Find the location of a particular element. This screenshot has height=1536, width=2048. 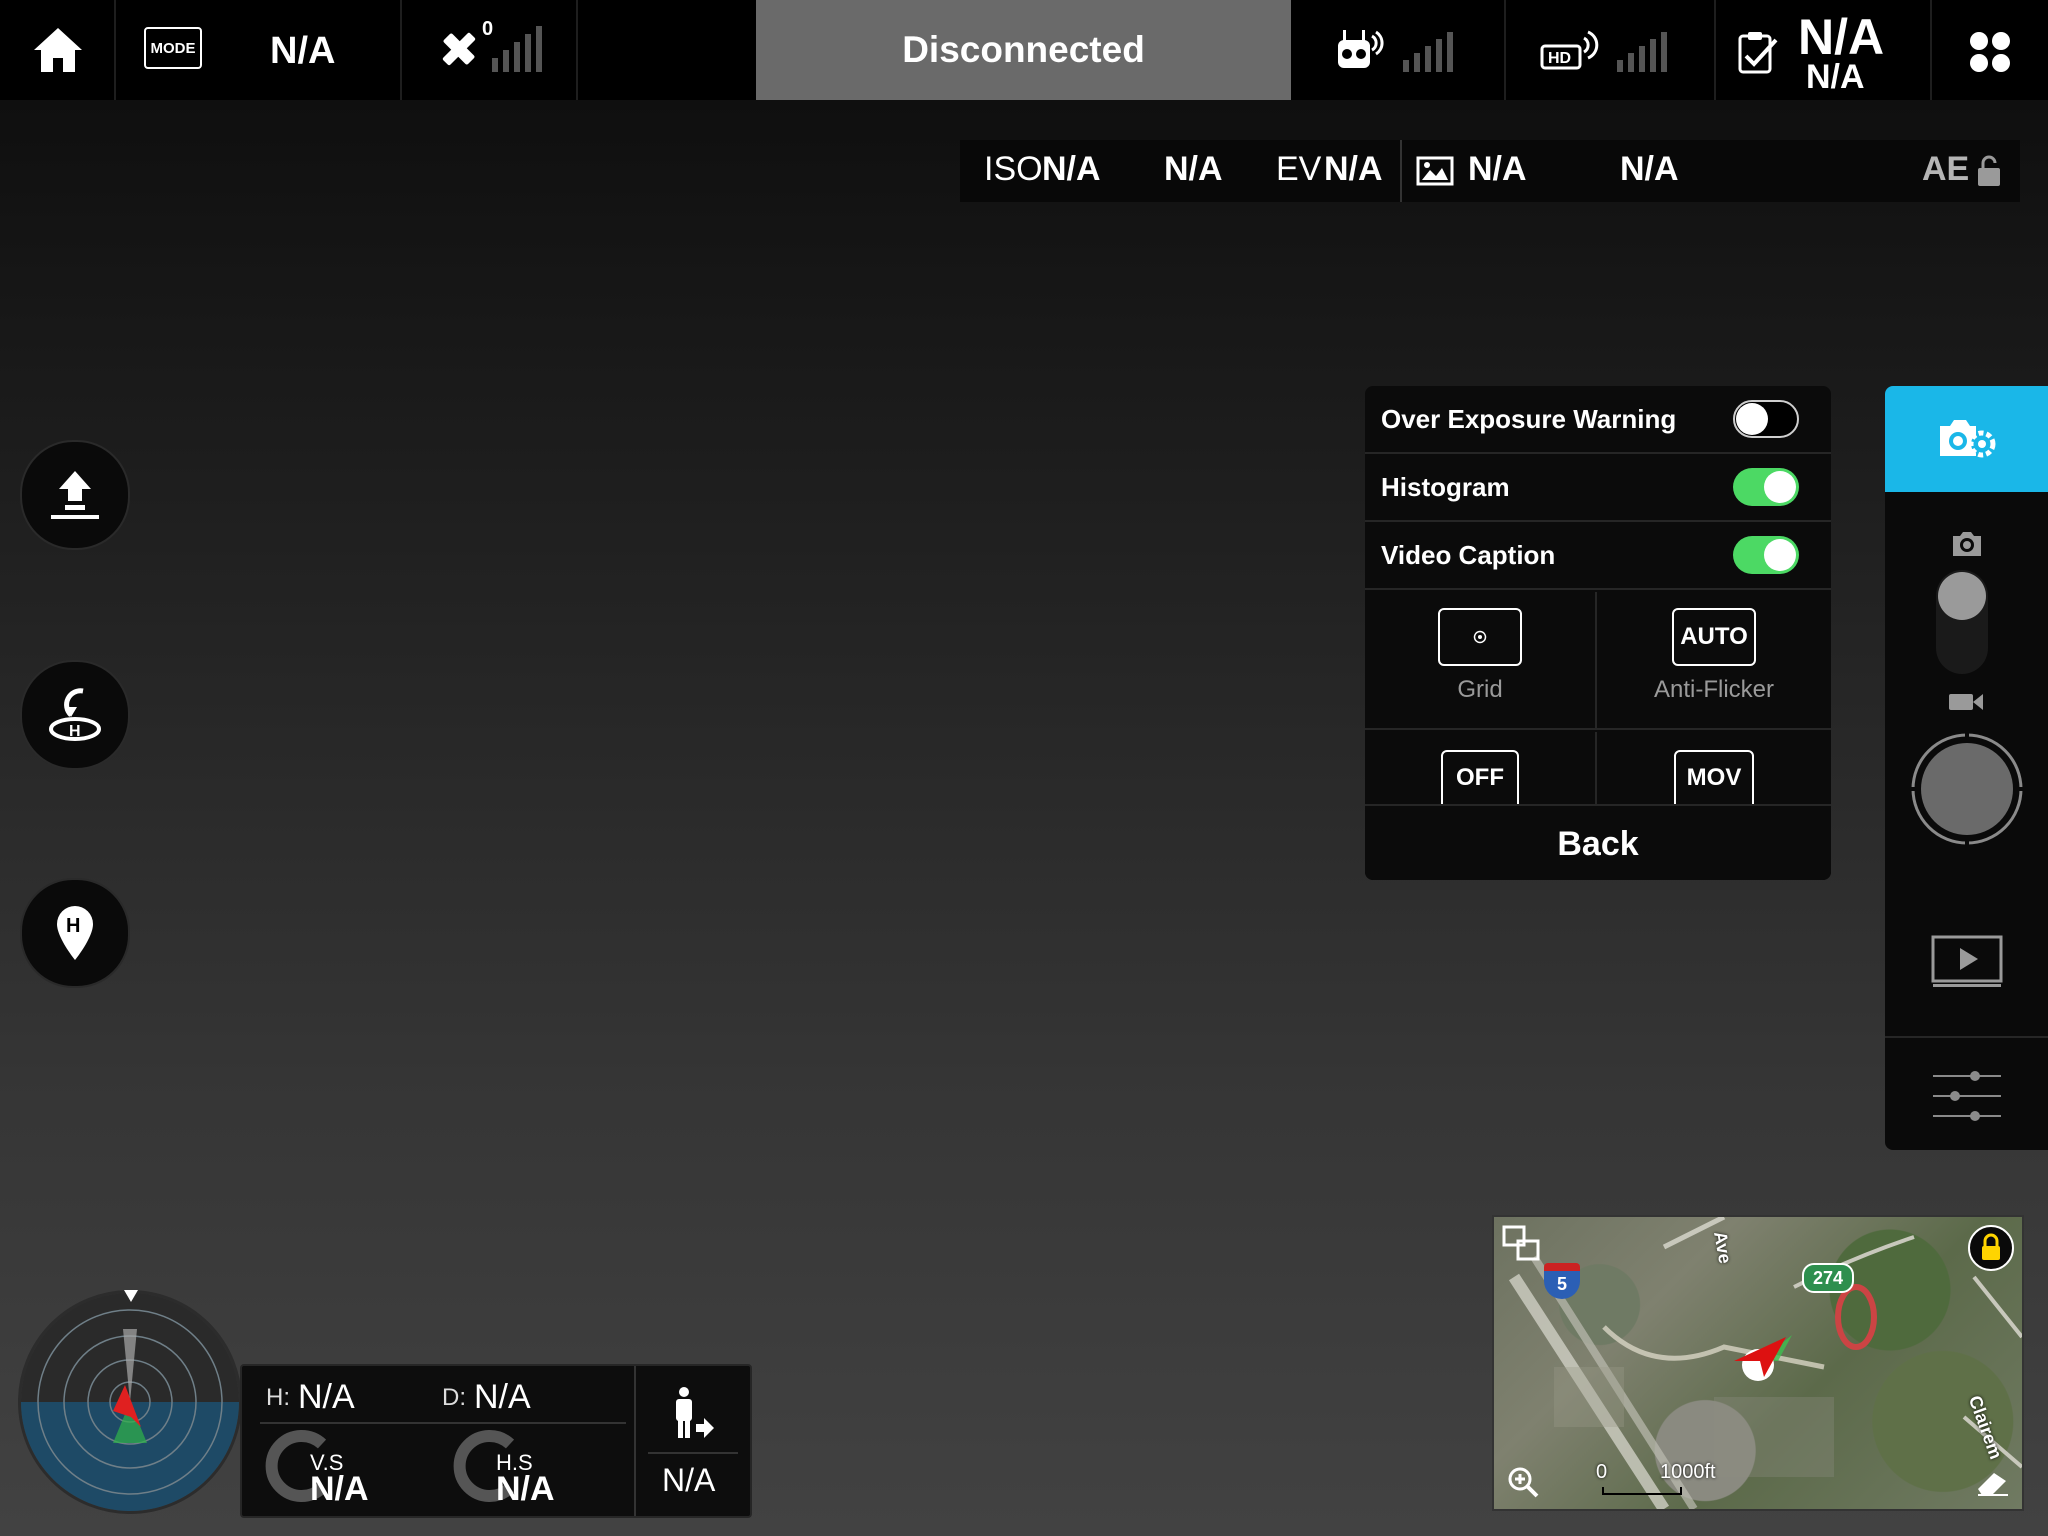

video-mode-icon is located at coordinates (1966, 702).